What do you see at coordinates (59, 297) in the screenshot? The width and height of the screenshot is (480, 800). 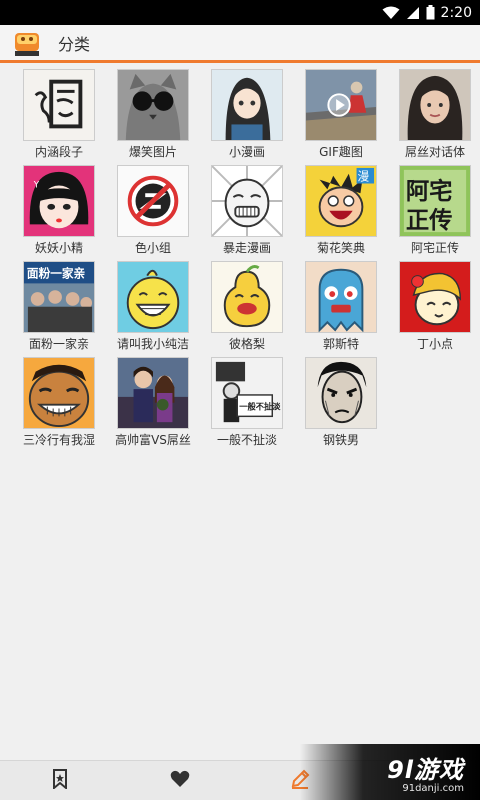 I see `group-photo-icon: 面粉一家亲` at bounding box center [59, 297].